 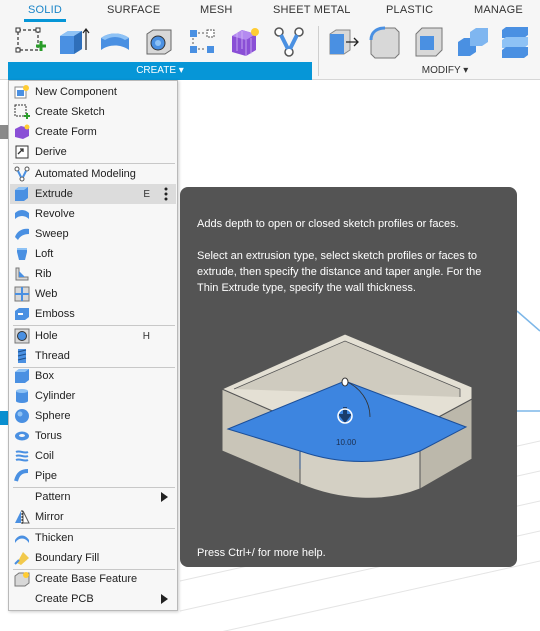 What do you see at coordinates (93, 234) in the screenshot?
I see `menu-item-sweep: Sweep` at bounding box center [93, 234].